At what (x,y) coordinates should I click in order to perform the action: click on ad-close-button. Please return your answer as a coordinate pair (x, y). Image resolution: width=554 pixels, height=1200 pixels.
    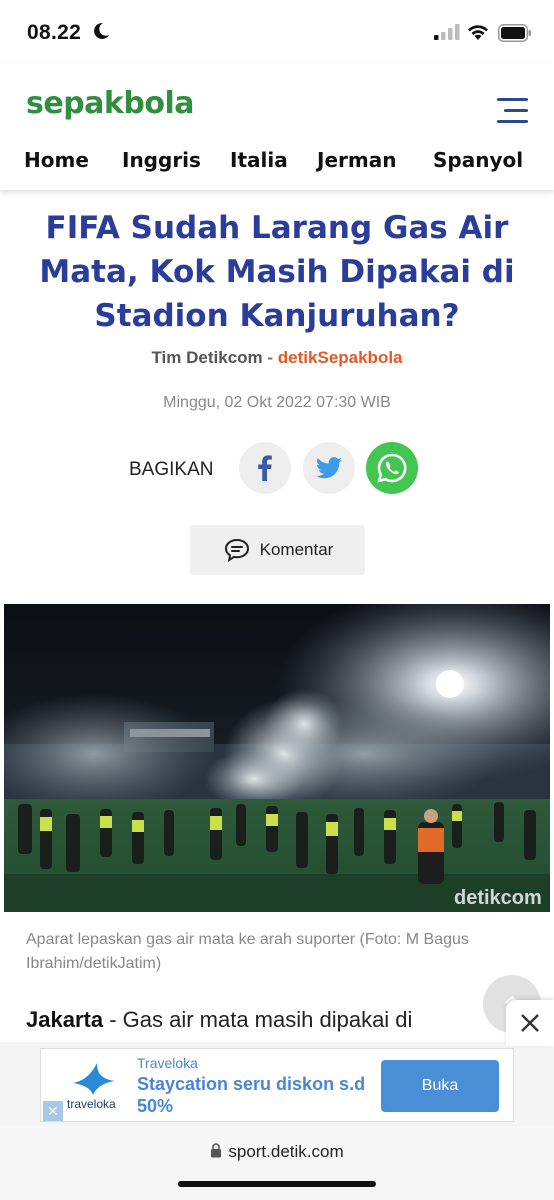
    Looking at the image, I should click on (530, 1023).